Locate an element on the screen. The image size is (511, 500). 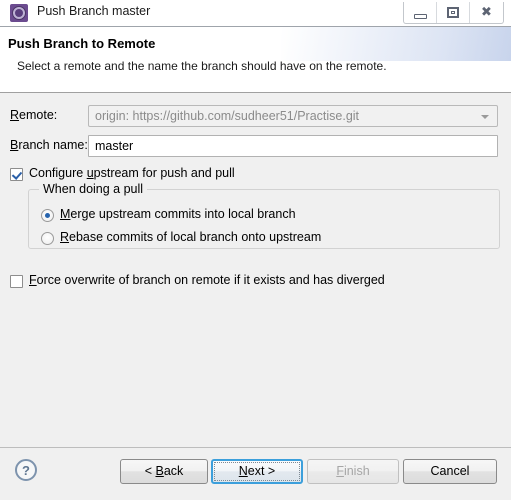
page-title: Push Branch to Remote is located at coordinates (82, 43).